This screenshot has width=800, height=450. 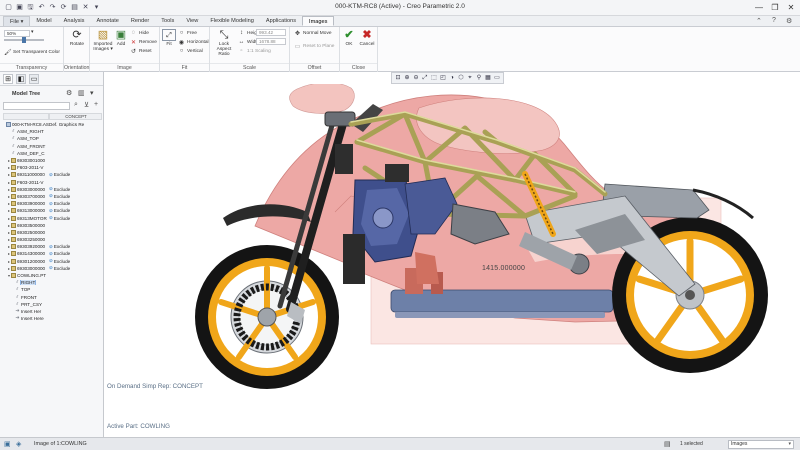 What do you see at coordinates (141, 51) in the screenshot?
I see `reset-button: ↺ Reset` at bounding box center [141, 51].